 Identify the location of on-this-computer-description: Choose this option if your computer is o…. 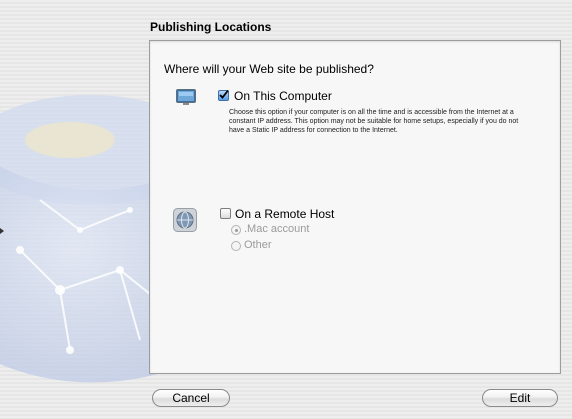
(374, 121).